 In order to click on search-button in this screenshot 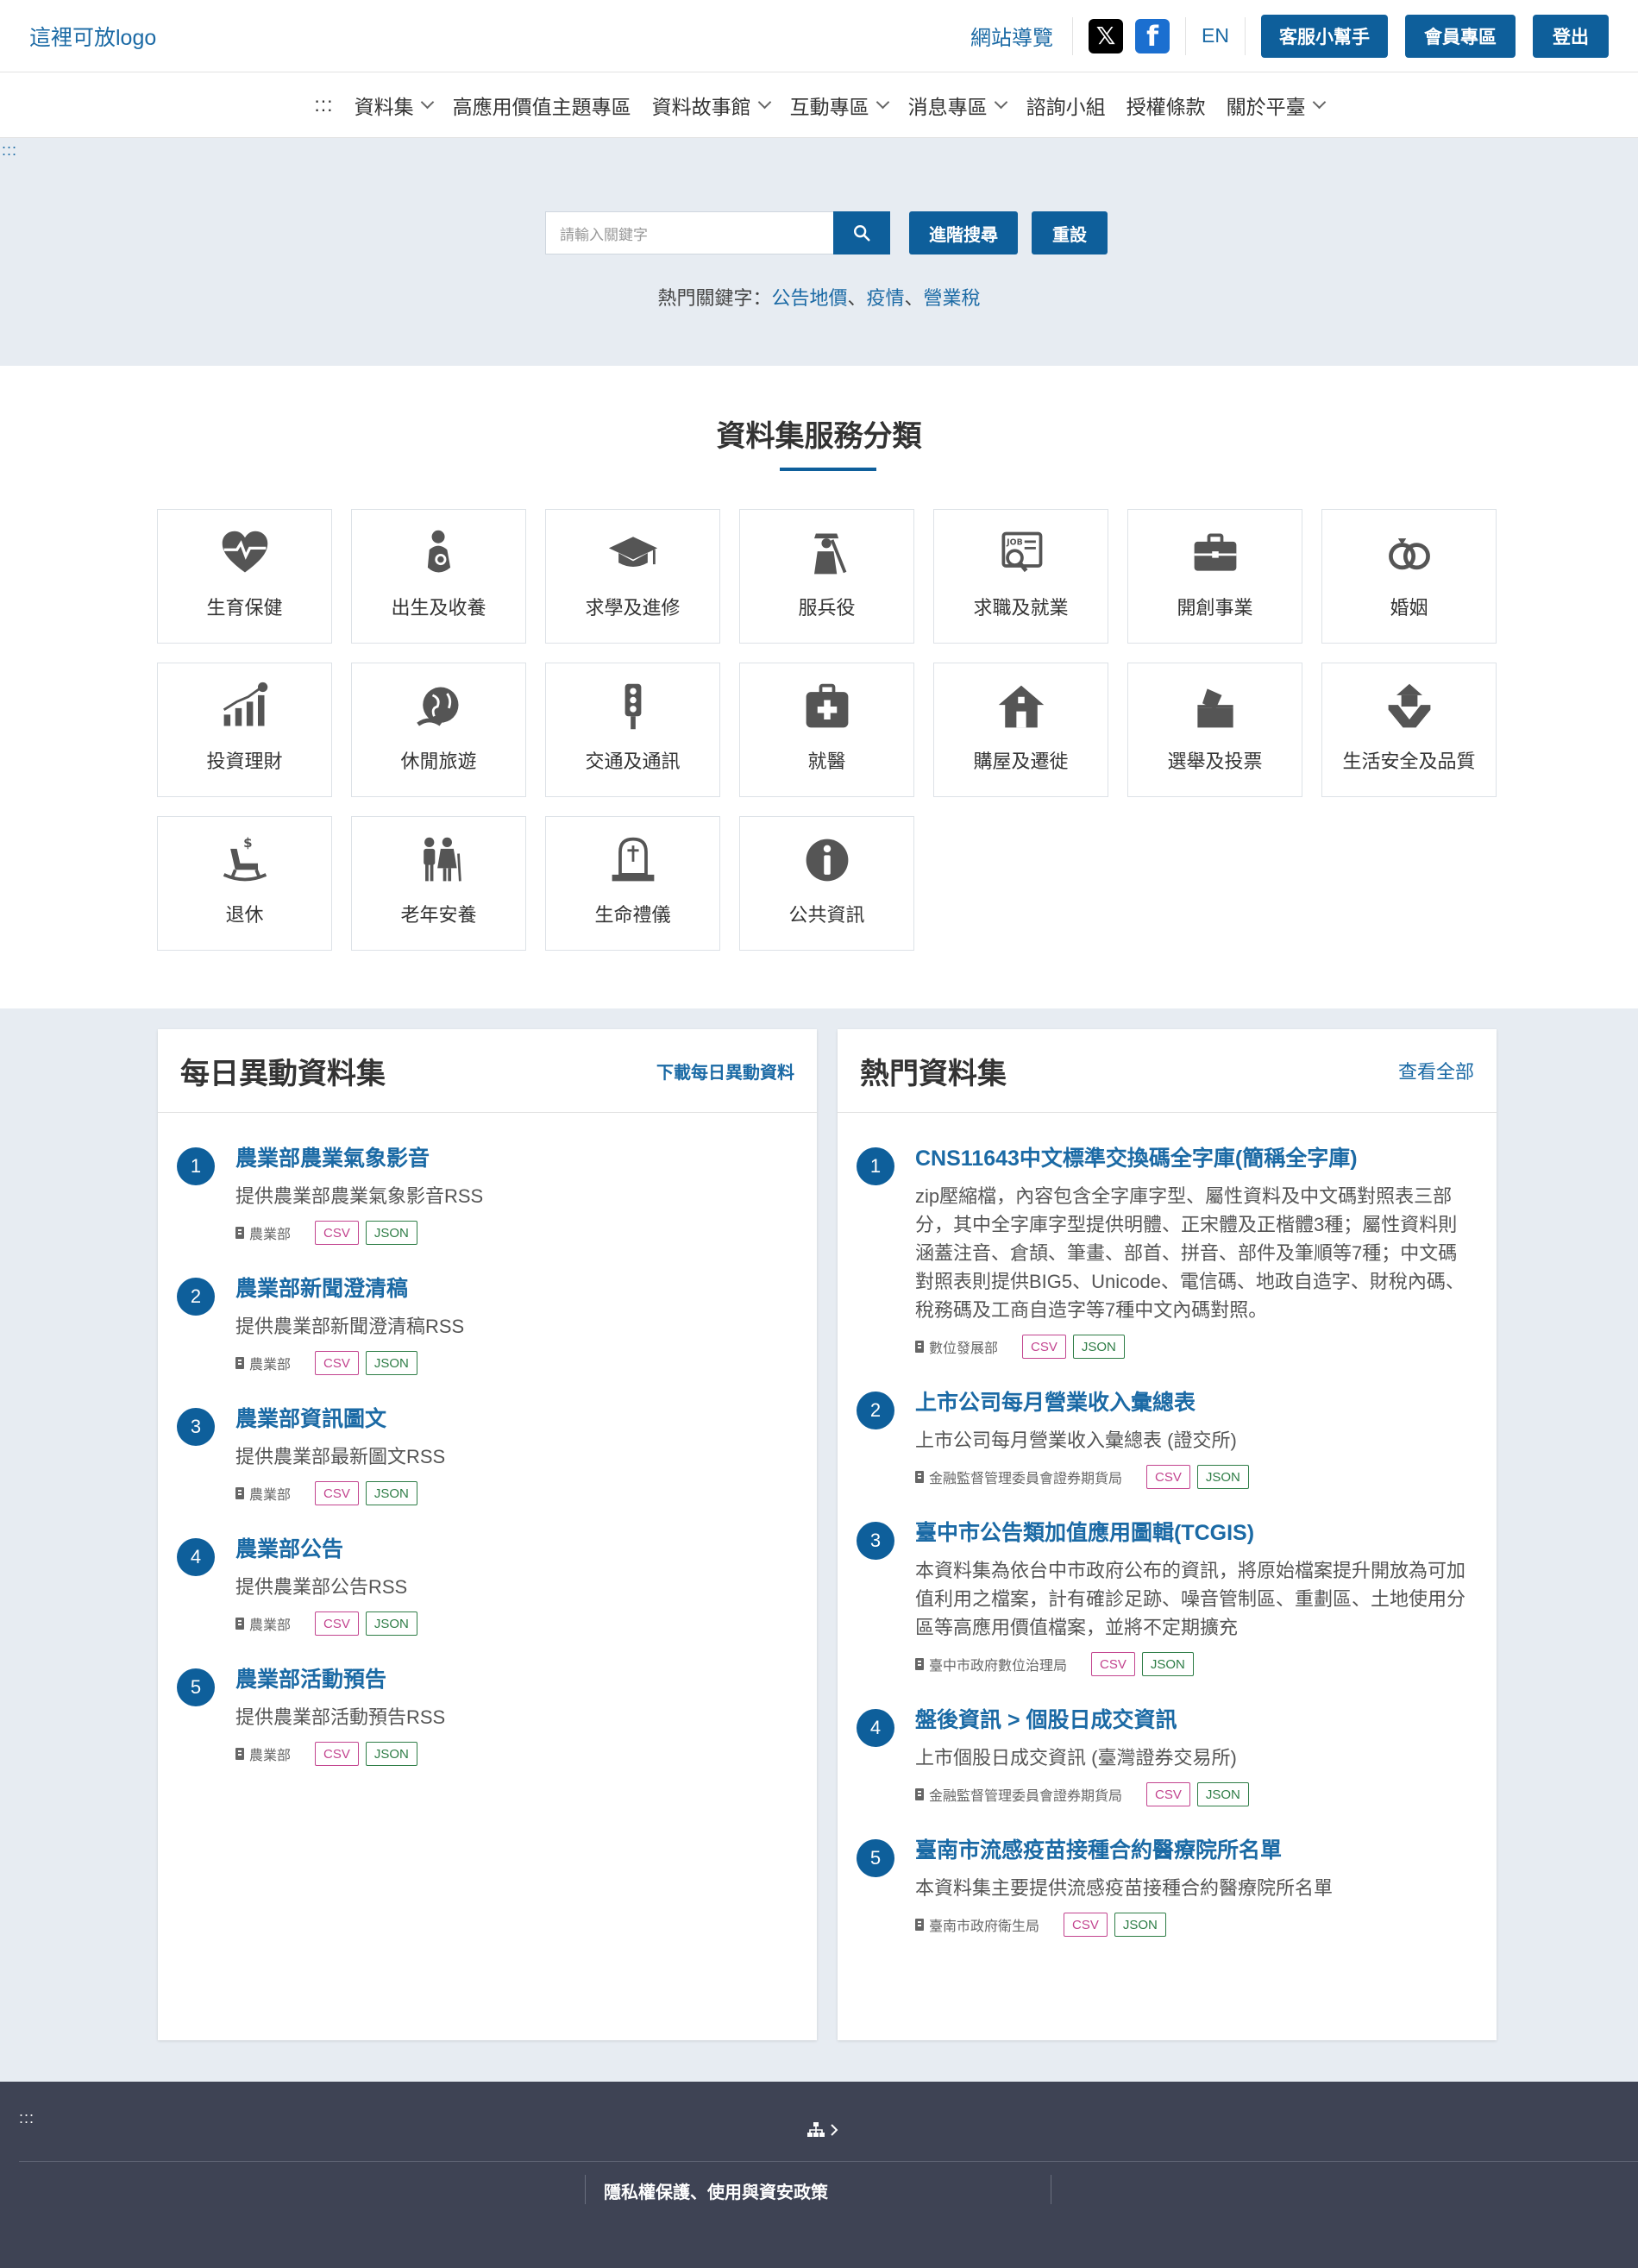, I will do `click(862, 232)`.